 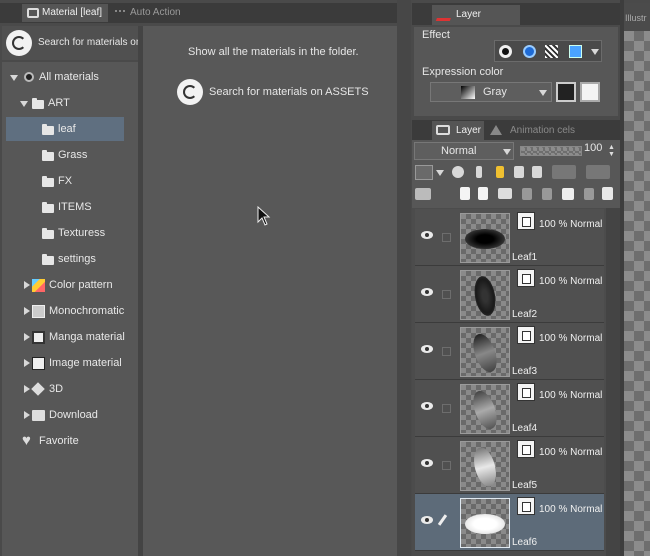 I want to click on tree-item-leaf: leaf, so click(x=65, y=129).